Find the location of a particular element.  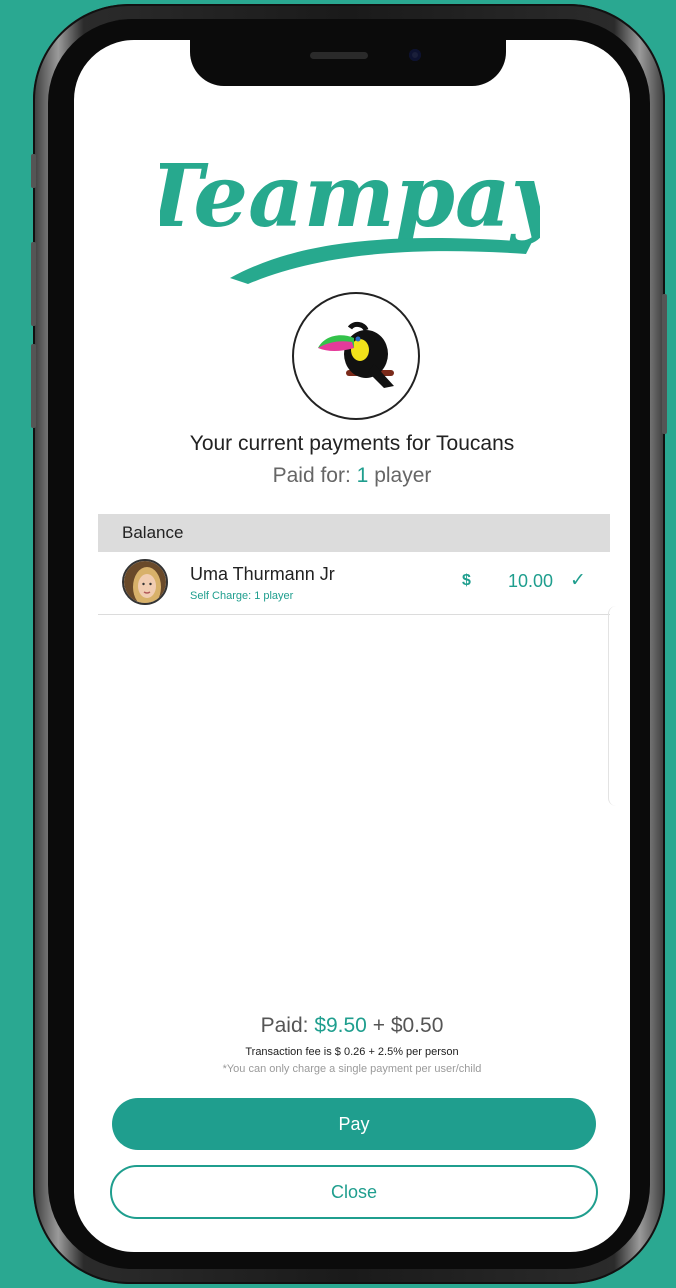

user-name: Uma Thurmann Jr is located at coordinates (262, 574).